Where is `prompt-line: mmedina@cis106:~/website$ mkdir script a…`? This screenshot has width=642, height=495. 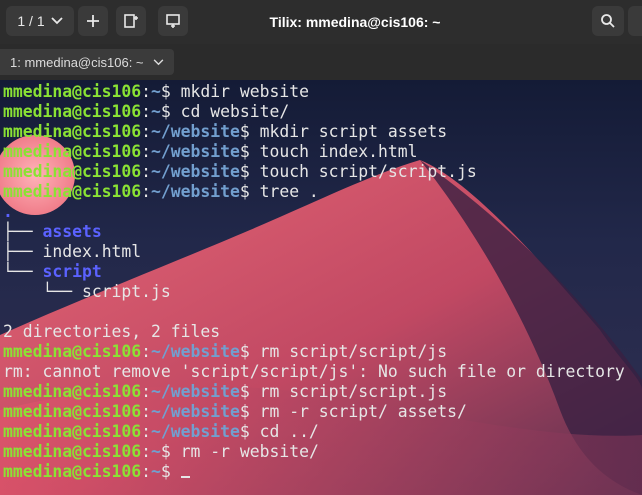 prompt-line: mmedina@cis106:~/website$ mkdir script a… is located at coordinates (322, 132).